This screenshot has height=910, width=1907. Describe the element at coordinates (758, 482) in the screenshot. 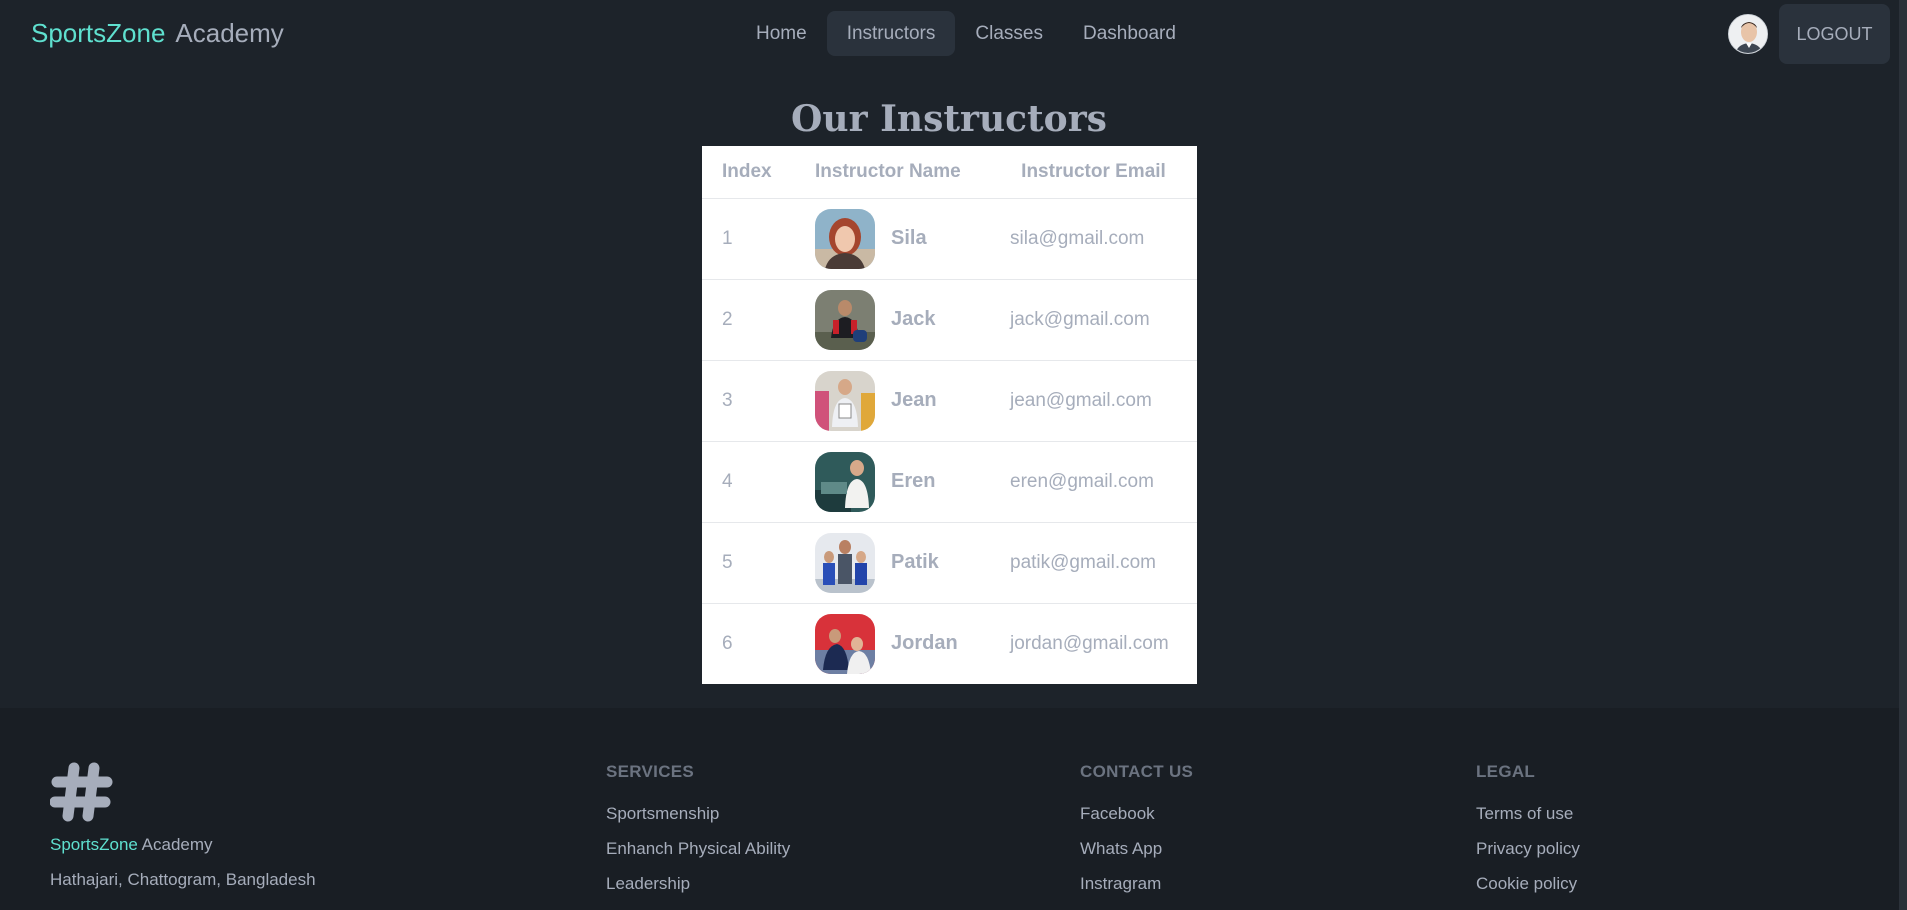

I see `row-index: 4` at that location.